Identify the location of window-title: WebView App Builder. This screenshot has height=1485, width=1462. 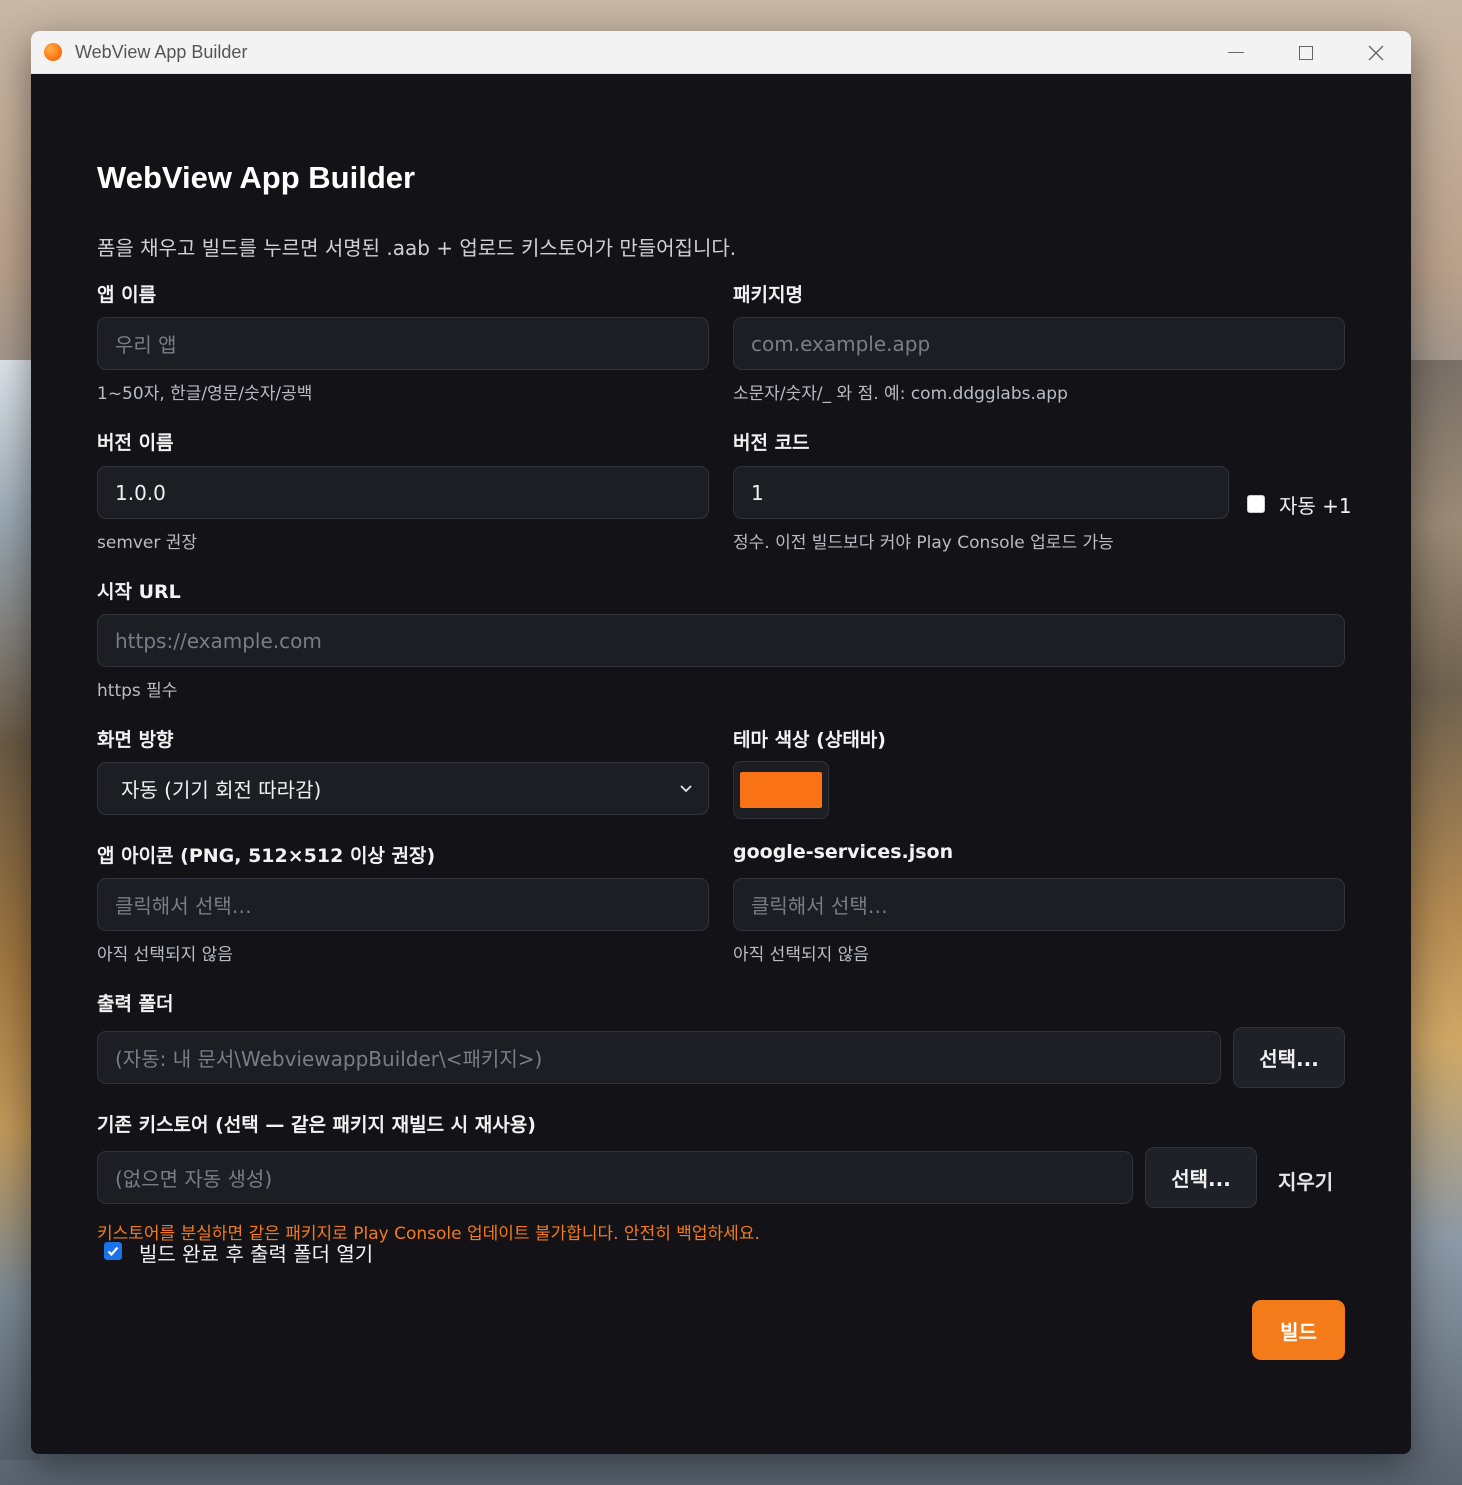
(161, 51).